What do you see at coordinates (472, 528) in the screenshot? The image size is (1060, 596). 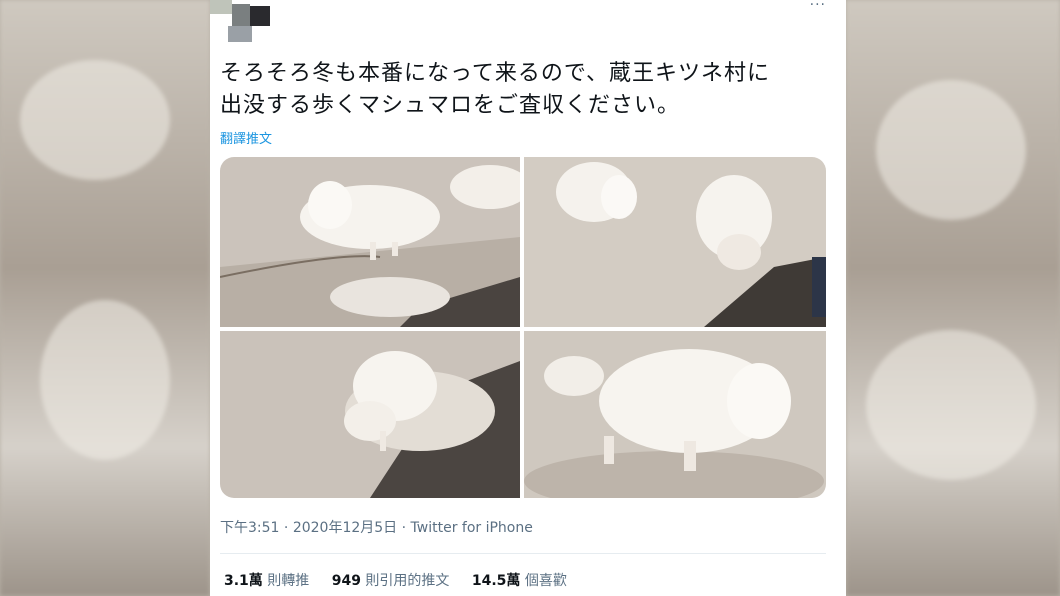 I see `tweet-source: Twitter for iPhone` at bounding box center [472, 528].